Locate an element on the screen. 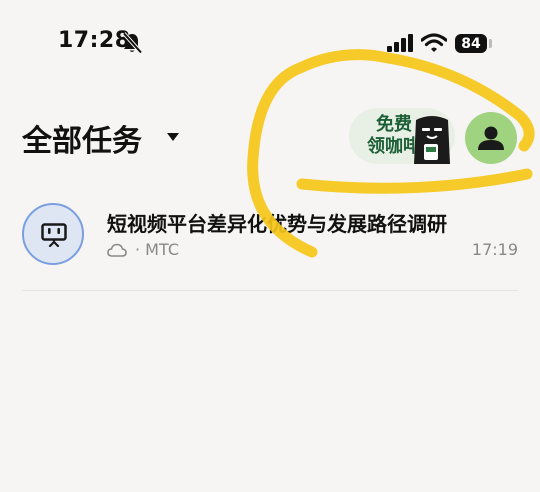 This screenshot has height=492, width=540. avatar is located at coordinates (491, 138).